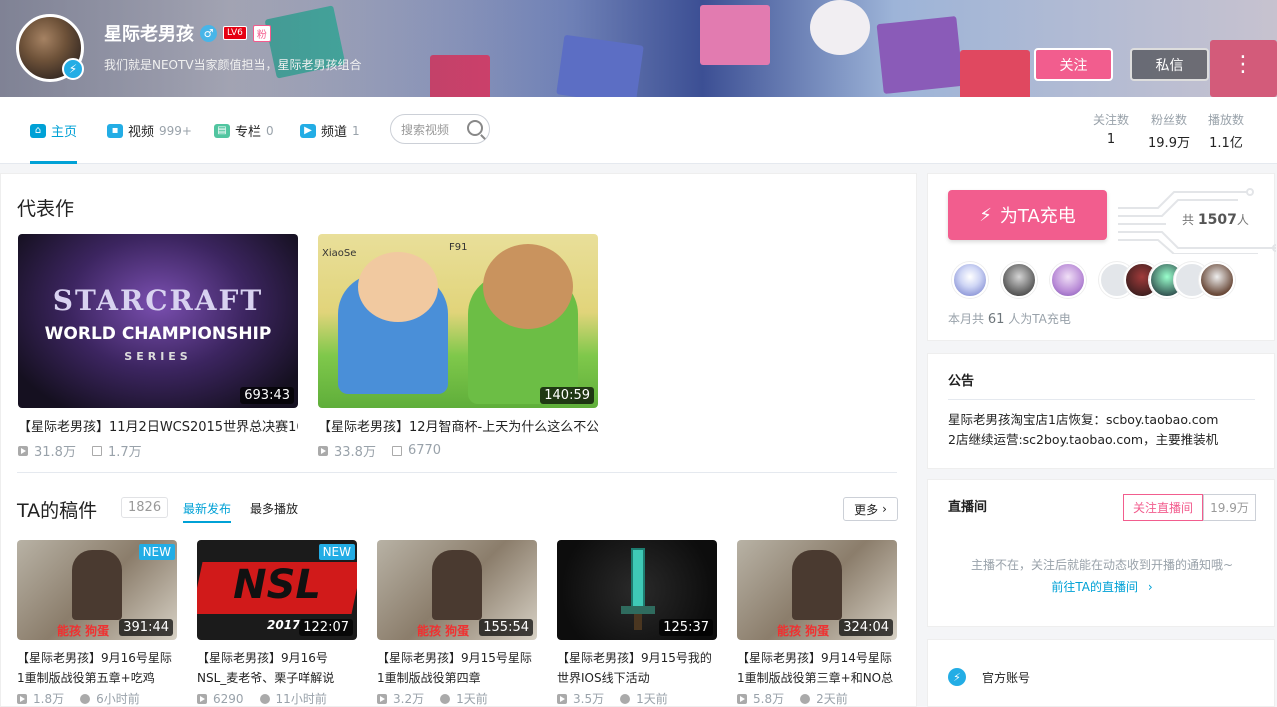 The width and height of the screenshot is (1277, 707). Describe the element at coordinates (528, 286) in the screenshot. I see `cartoon-face-right` at that location.